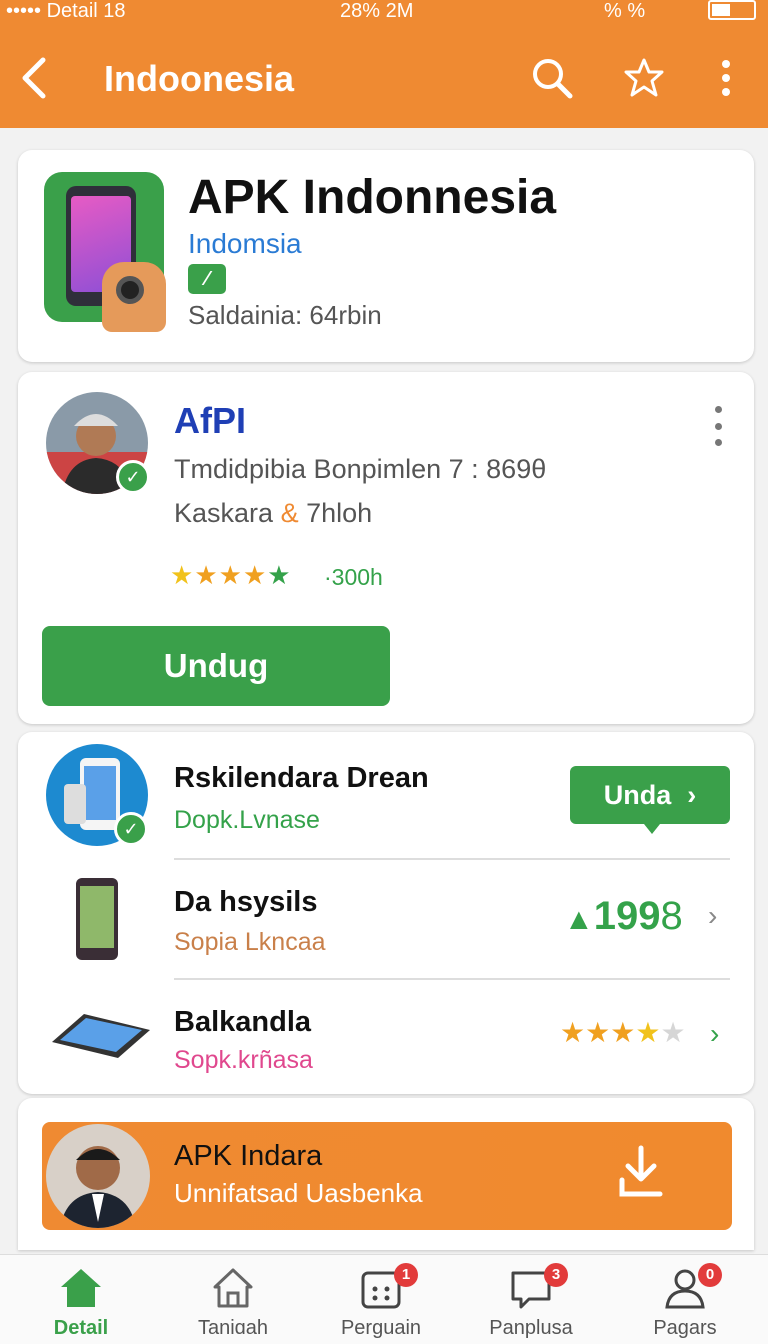  Describe the element at coordinates (199, 78) in the screenshot. I see `page-title: Indoonesia` at that location.